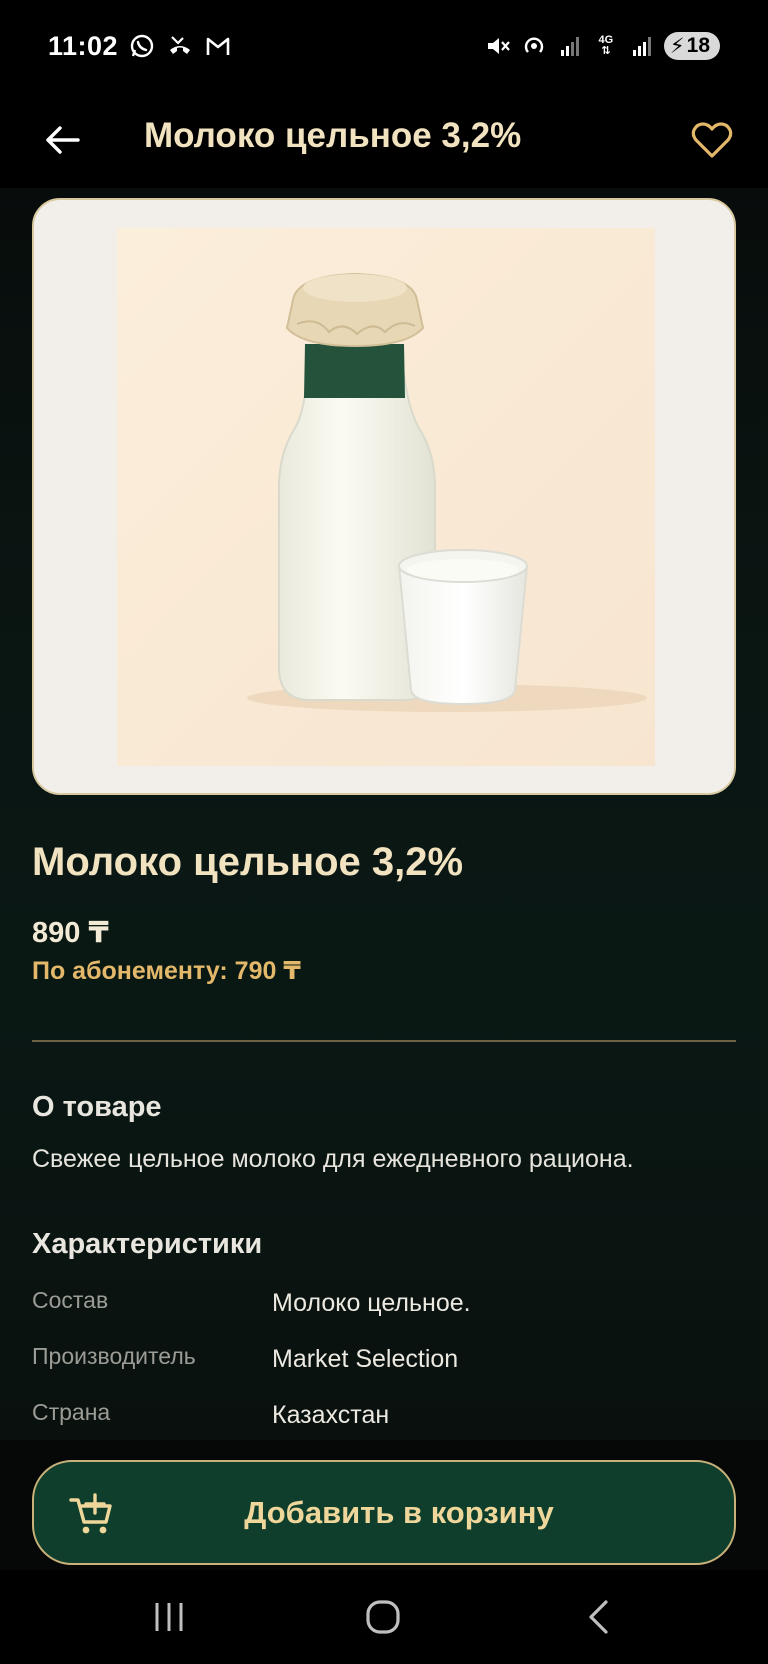 The image size is (768, 1664). Describe the element at coordinates (371, 1303) in the screenshot. I see `spec-value: Молоко цельное.` at that location.